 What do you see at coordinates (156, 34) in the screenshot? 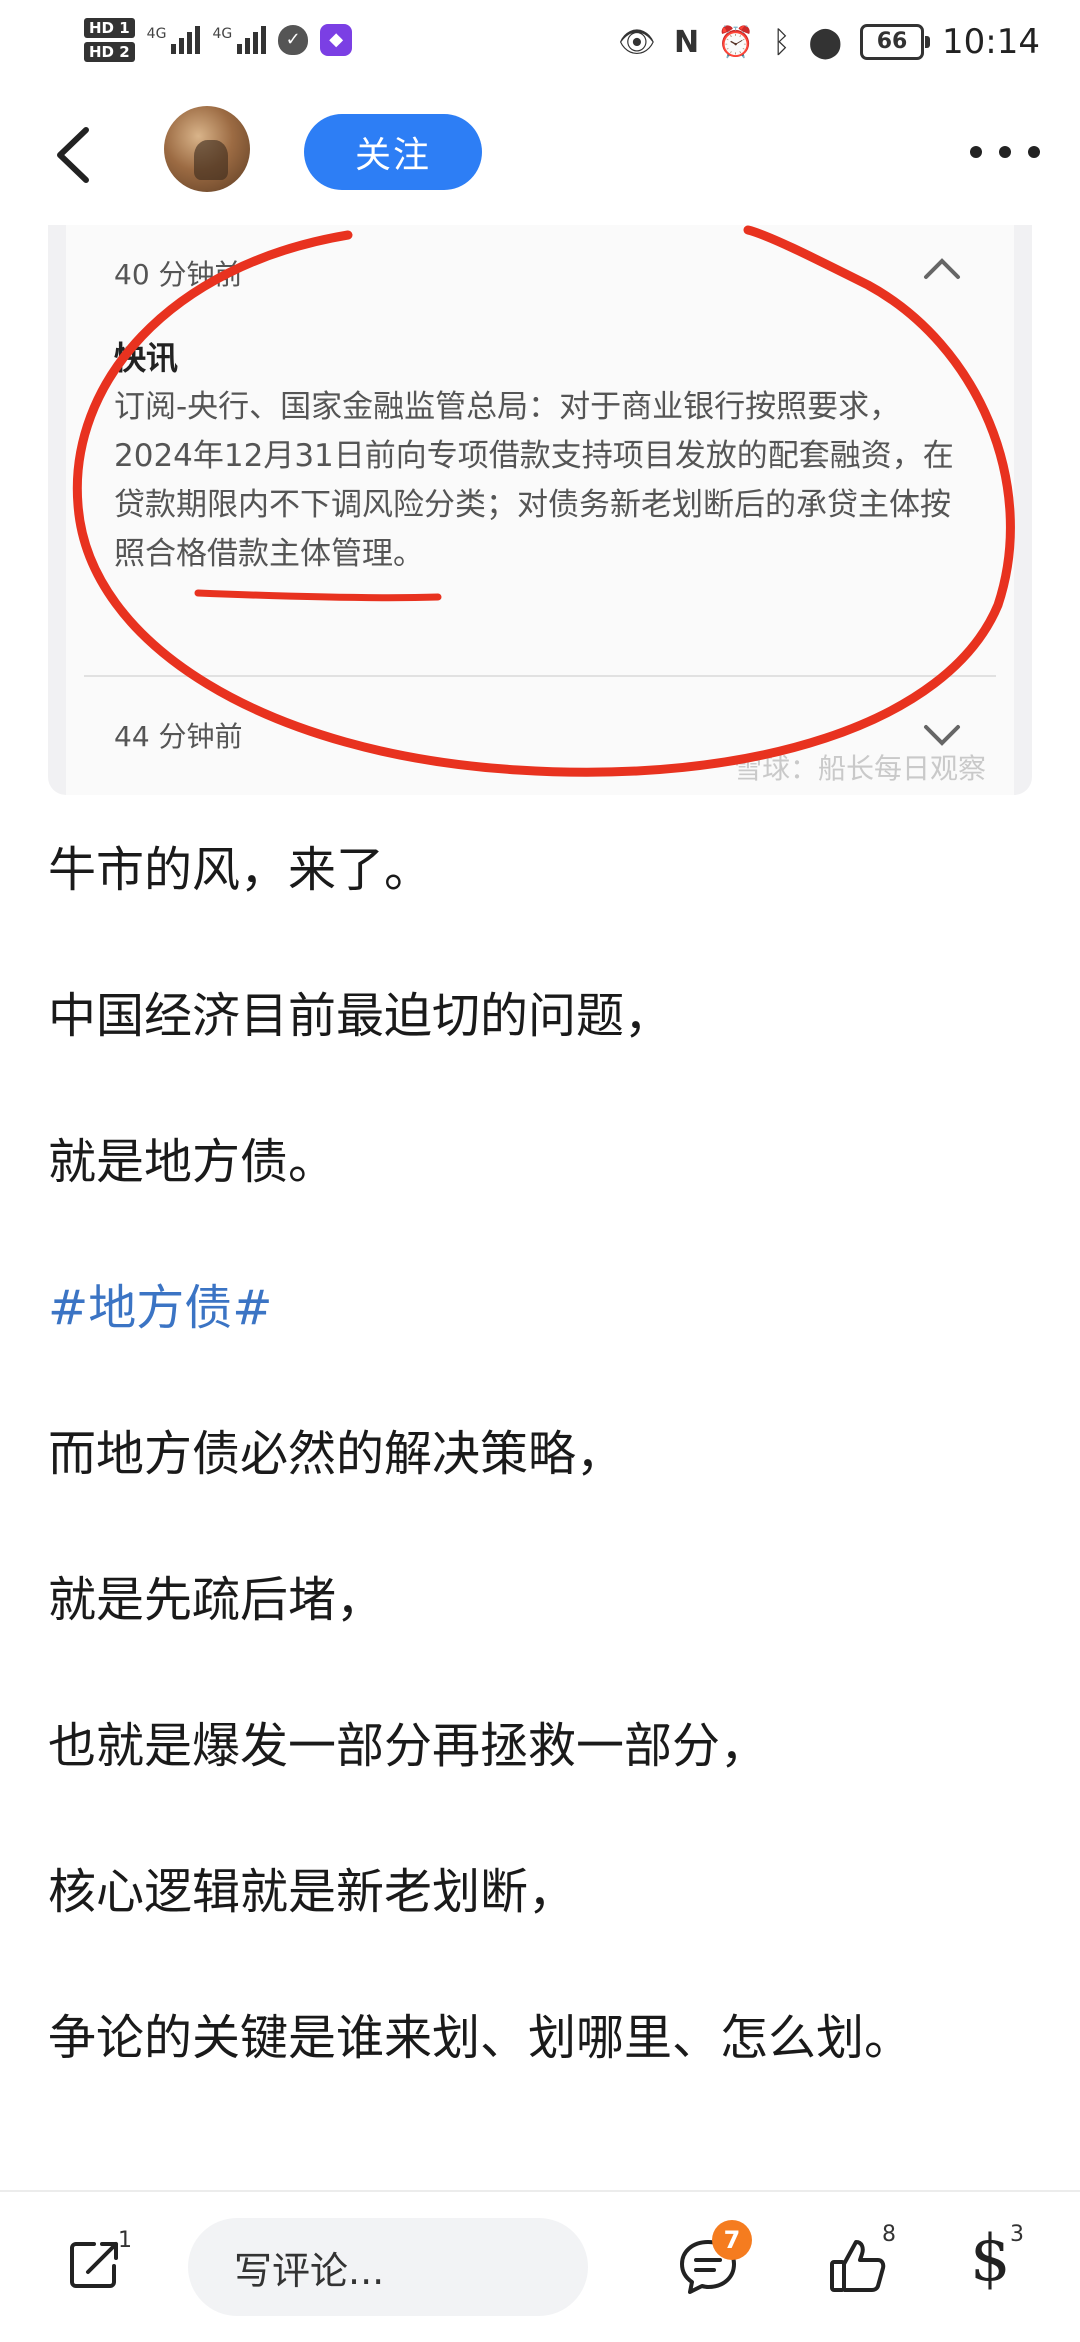
I see `network-type-1: 4G` at bounding box center [156, 34].